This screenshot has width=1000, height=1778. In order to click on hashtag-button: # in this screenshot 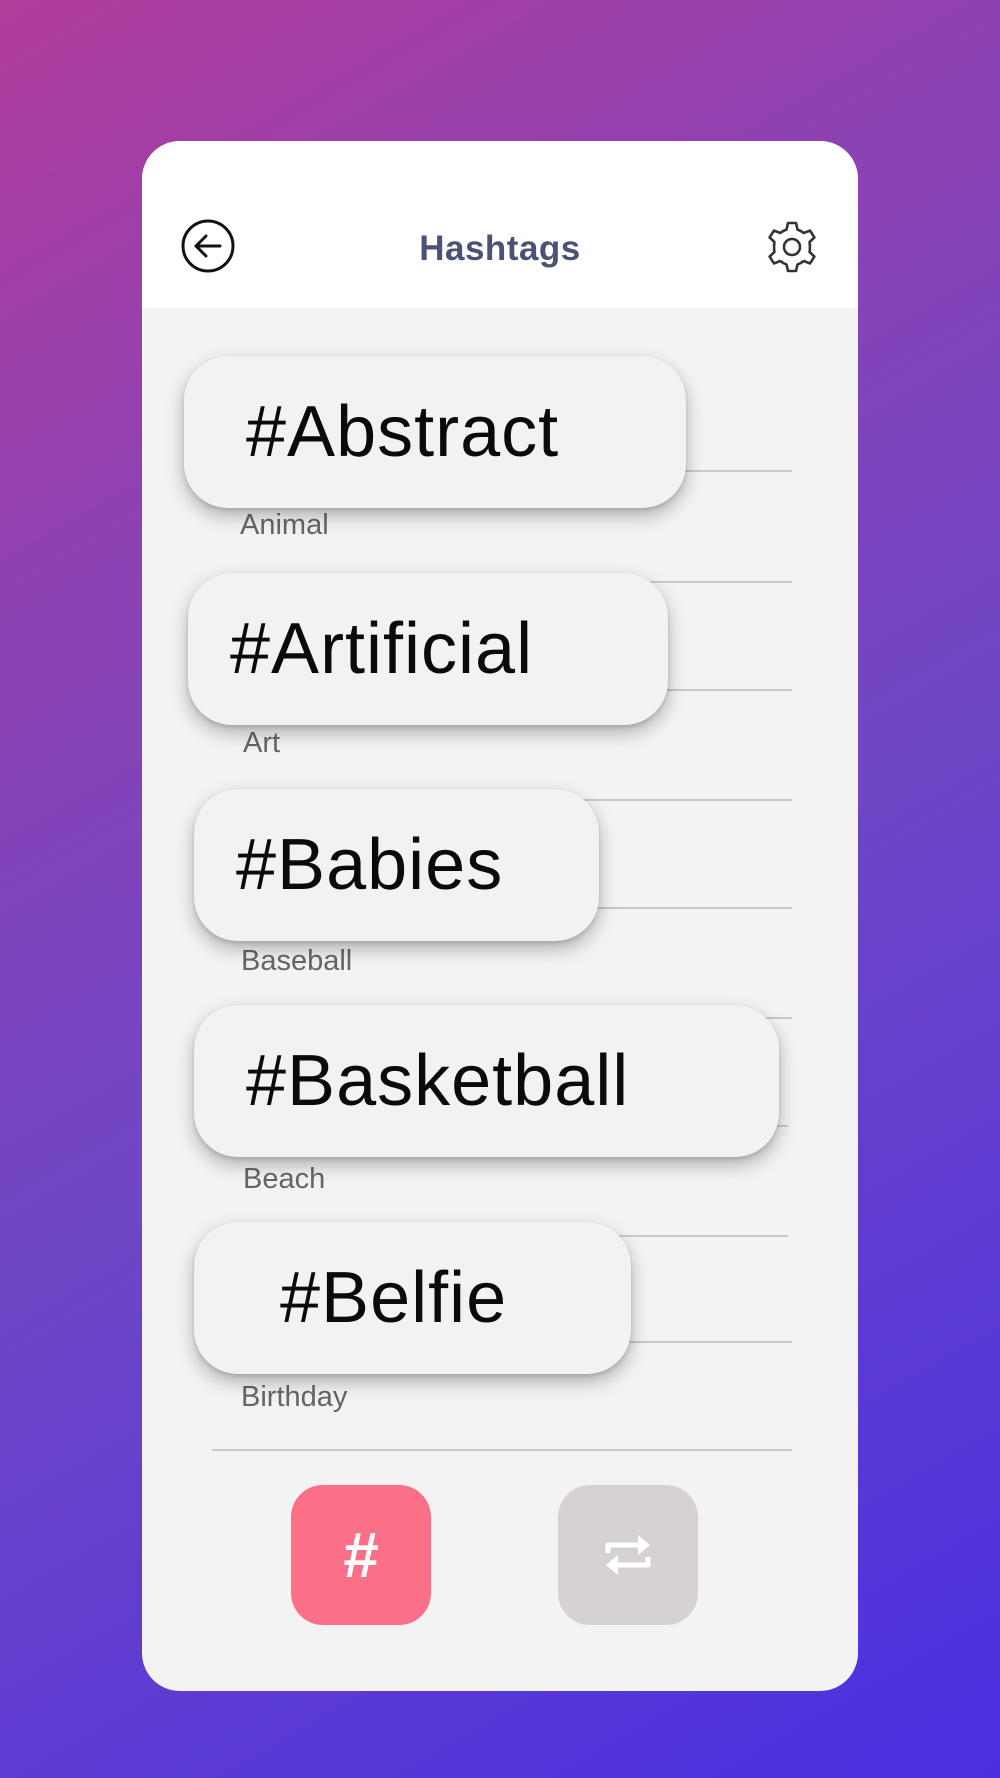, I will do `click(361, 1555)`.